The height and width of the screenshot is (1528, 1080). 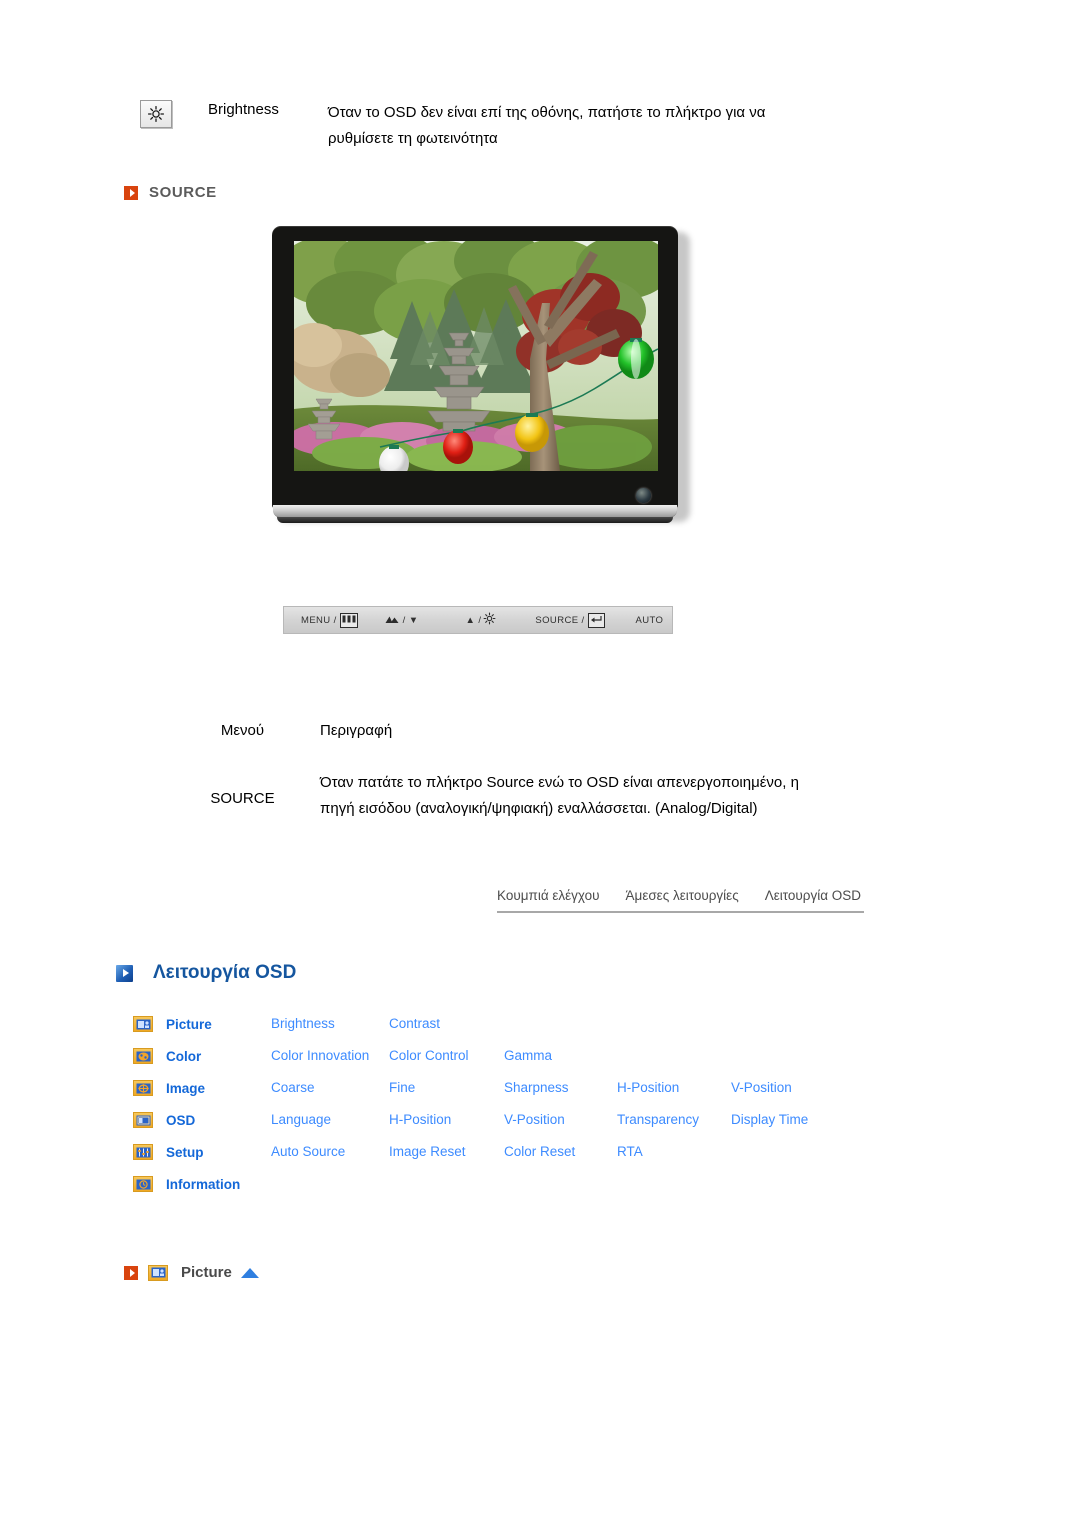 What do you see at coordinates (143, 1056) in the screenshot?
I see `color-palette-icon` at bounding box center [143, 1056].